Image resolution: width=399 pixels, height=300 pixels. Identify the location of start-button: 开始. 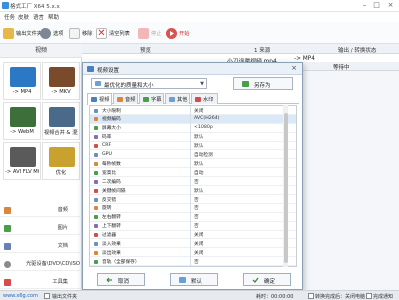
(177, 33).